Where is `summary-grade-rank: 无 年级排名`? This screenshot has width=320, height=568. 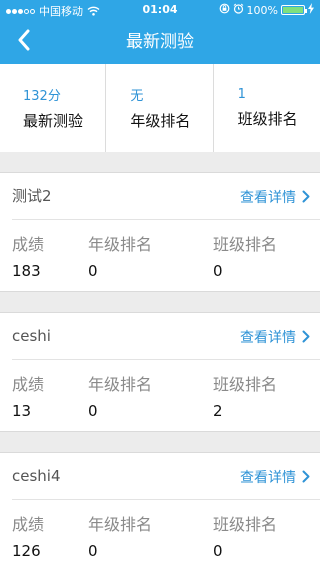 summary-grade-rank: 无 年级排名 is located at coordinates (160, 108).